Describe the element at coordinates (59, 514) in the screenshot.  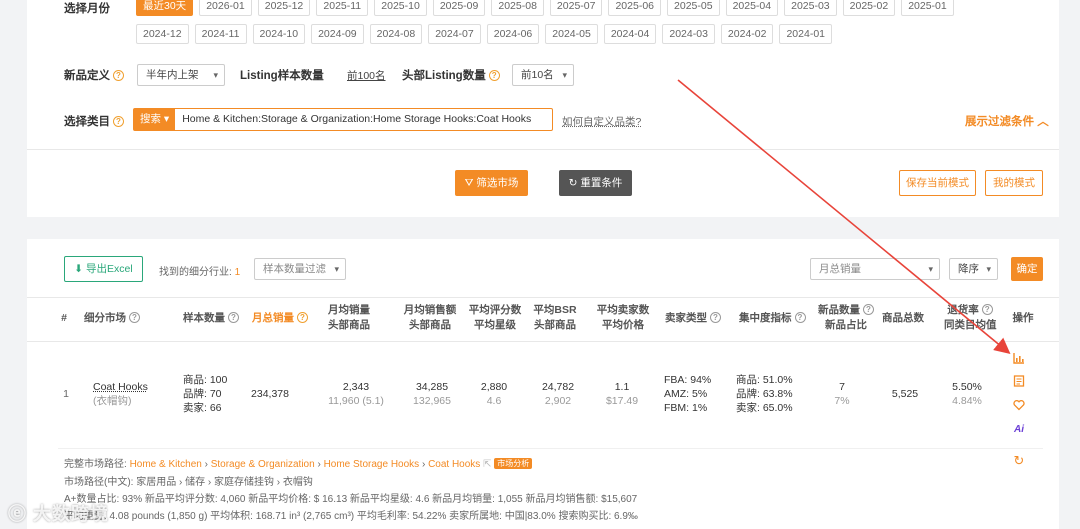
I see `watermark: ⓔ 大数跨境` at that location.